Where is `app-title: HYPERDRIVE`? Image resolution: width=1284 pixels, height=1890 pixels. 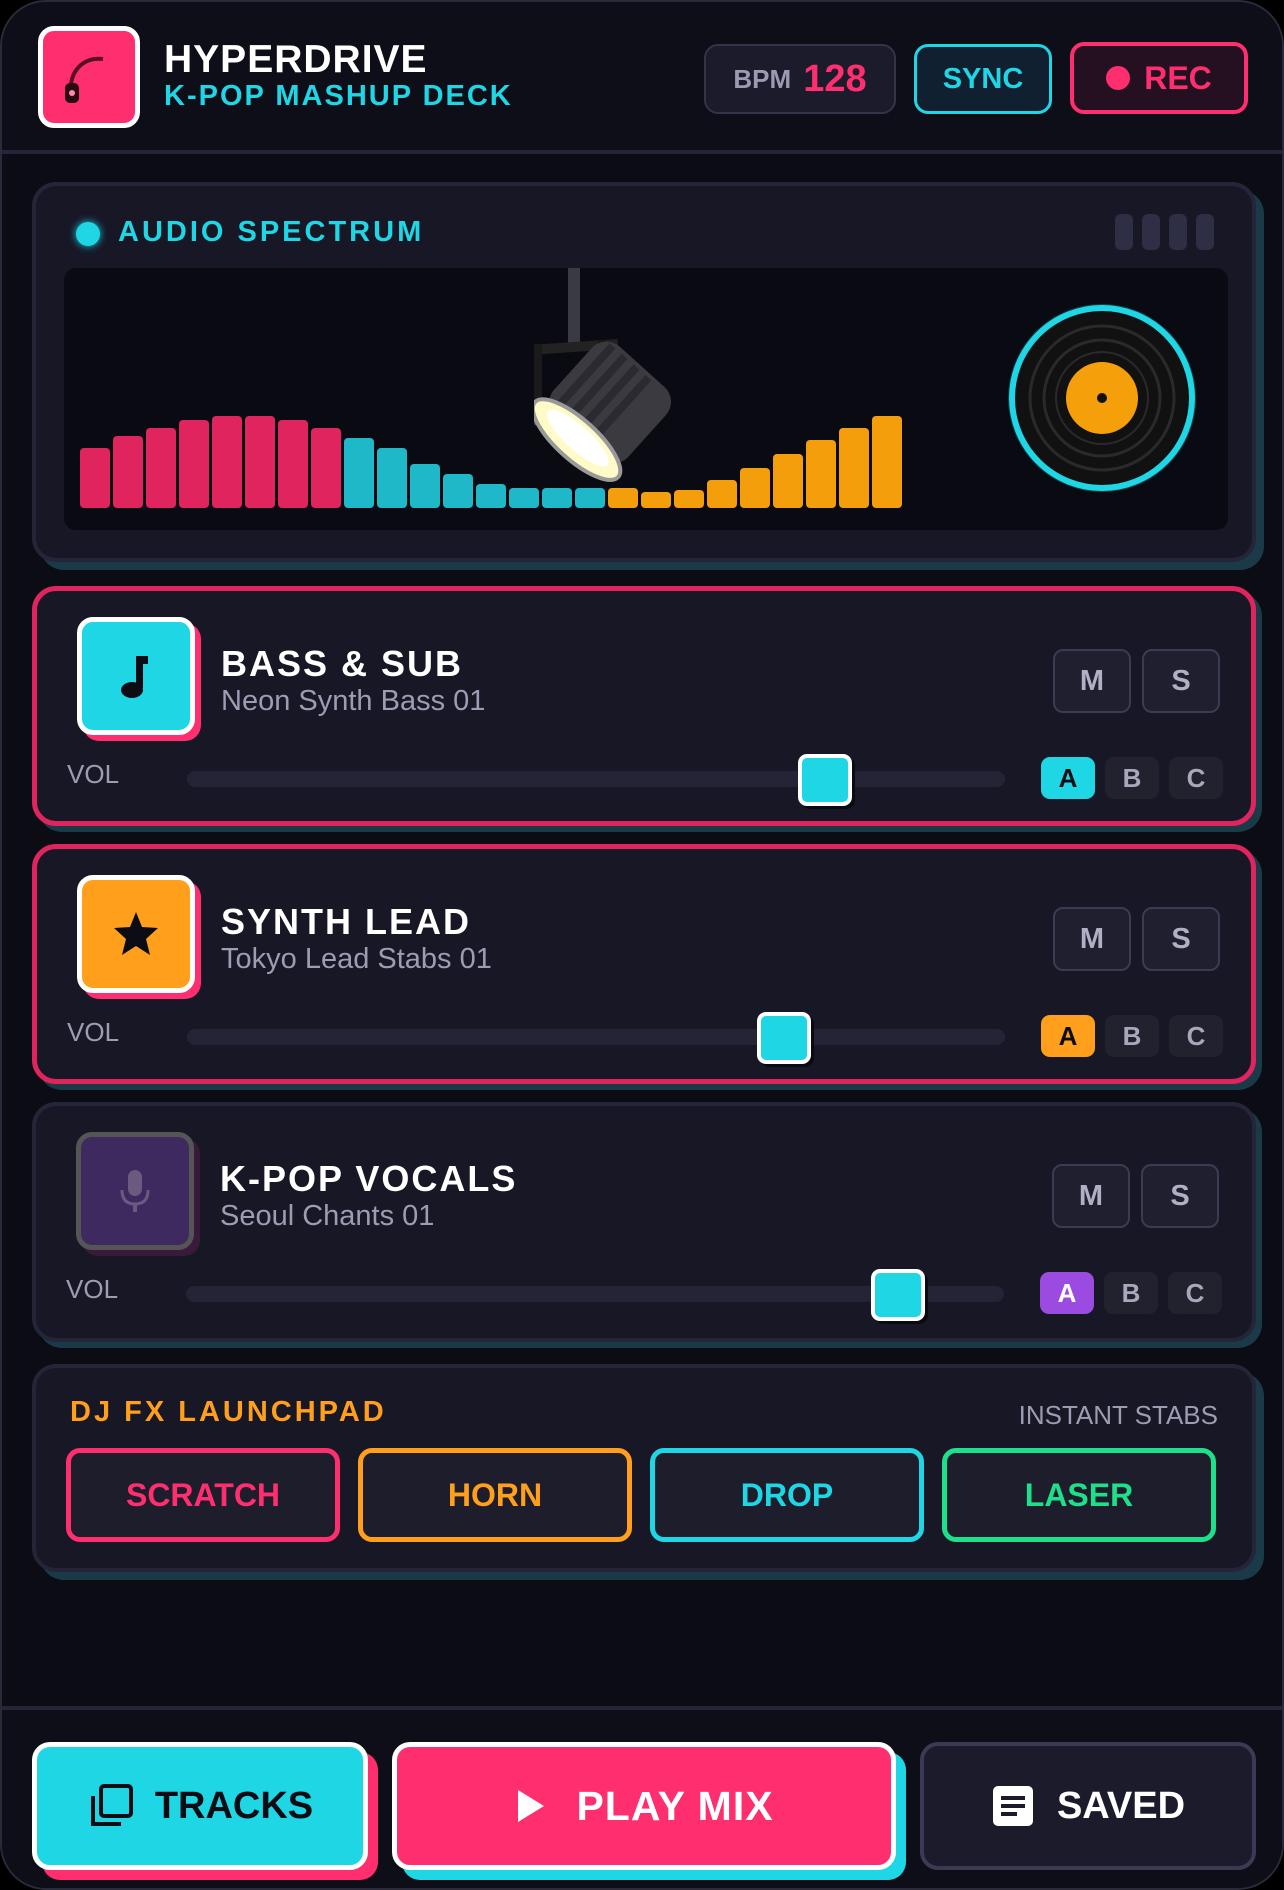 app-title: HYPERDRIVE is located at coordinates (296, 59).